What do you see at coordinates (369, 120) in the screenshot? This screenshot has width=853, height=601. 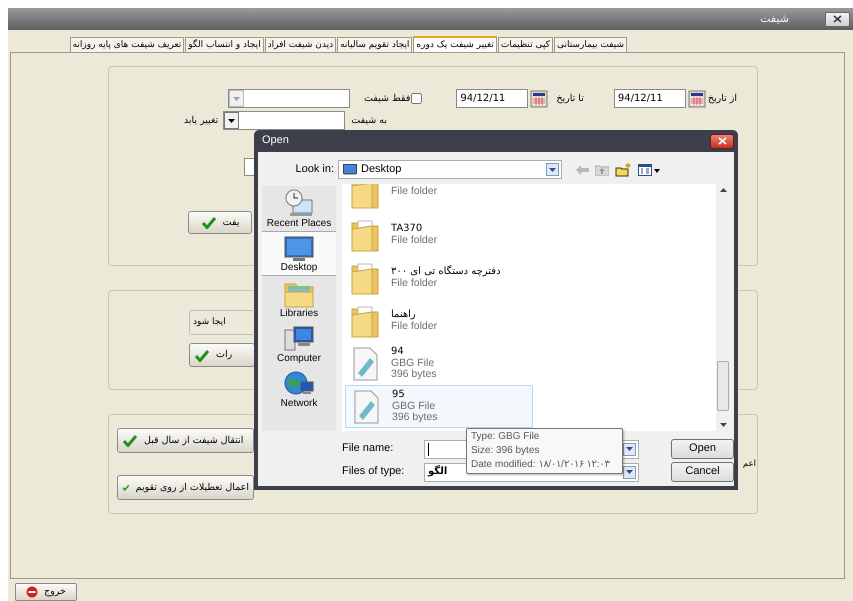 I see `field-label: به شیفت` at bounding box center [369, 120].